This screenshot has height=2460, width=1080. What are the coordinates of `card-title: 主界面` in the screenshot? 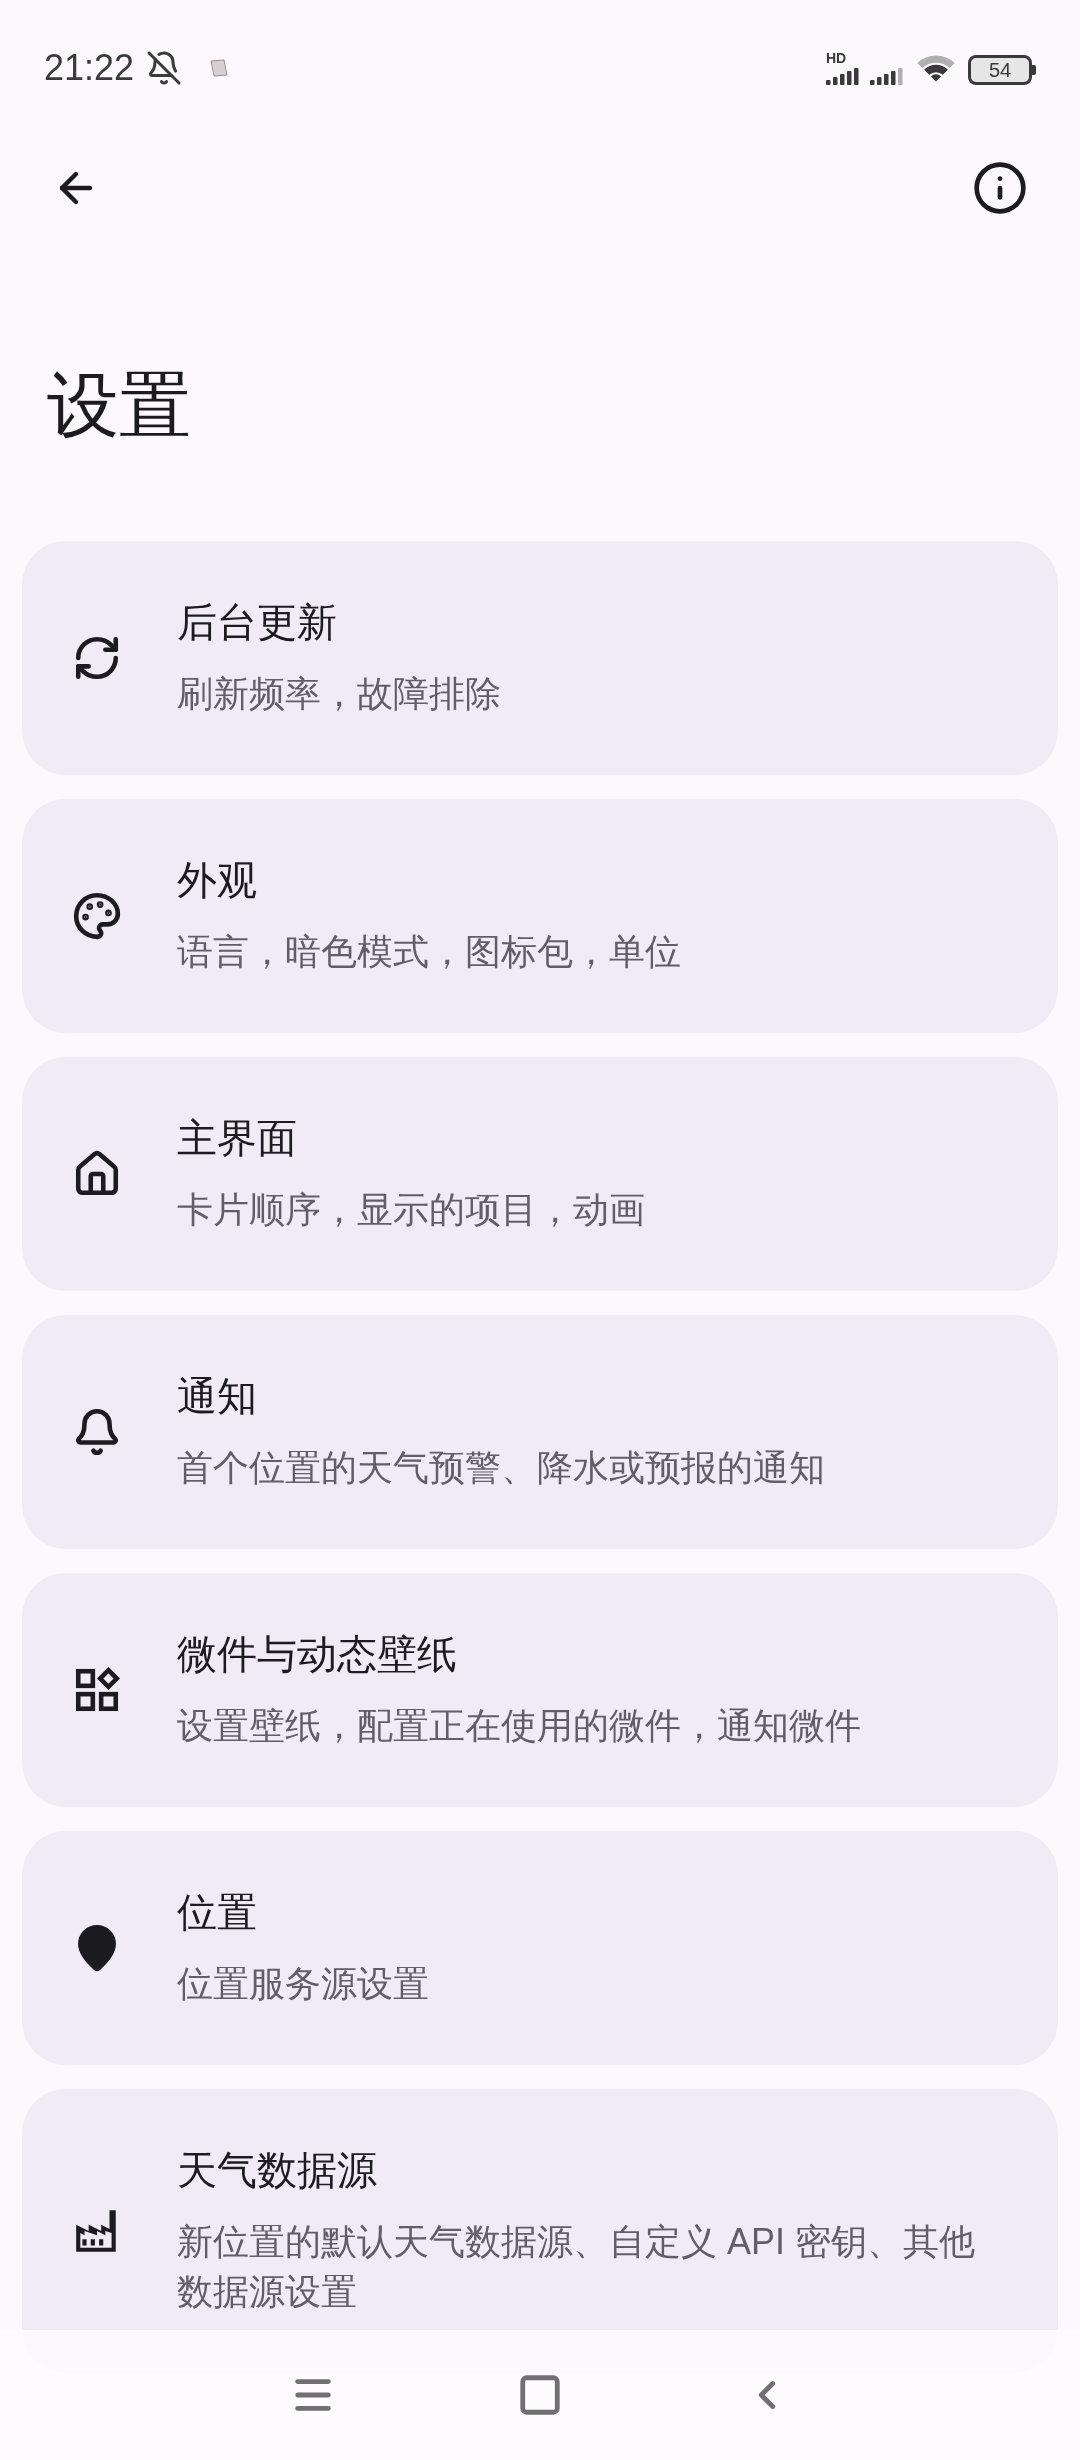 It's located at (237, 1138).